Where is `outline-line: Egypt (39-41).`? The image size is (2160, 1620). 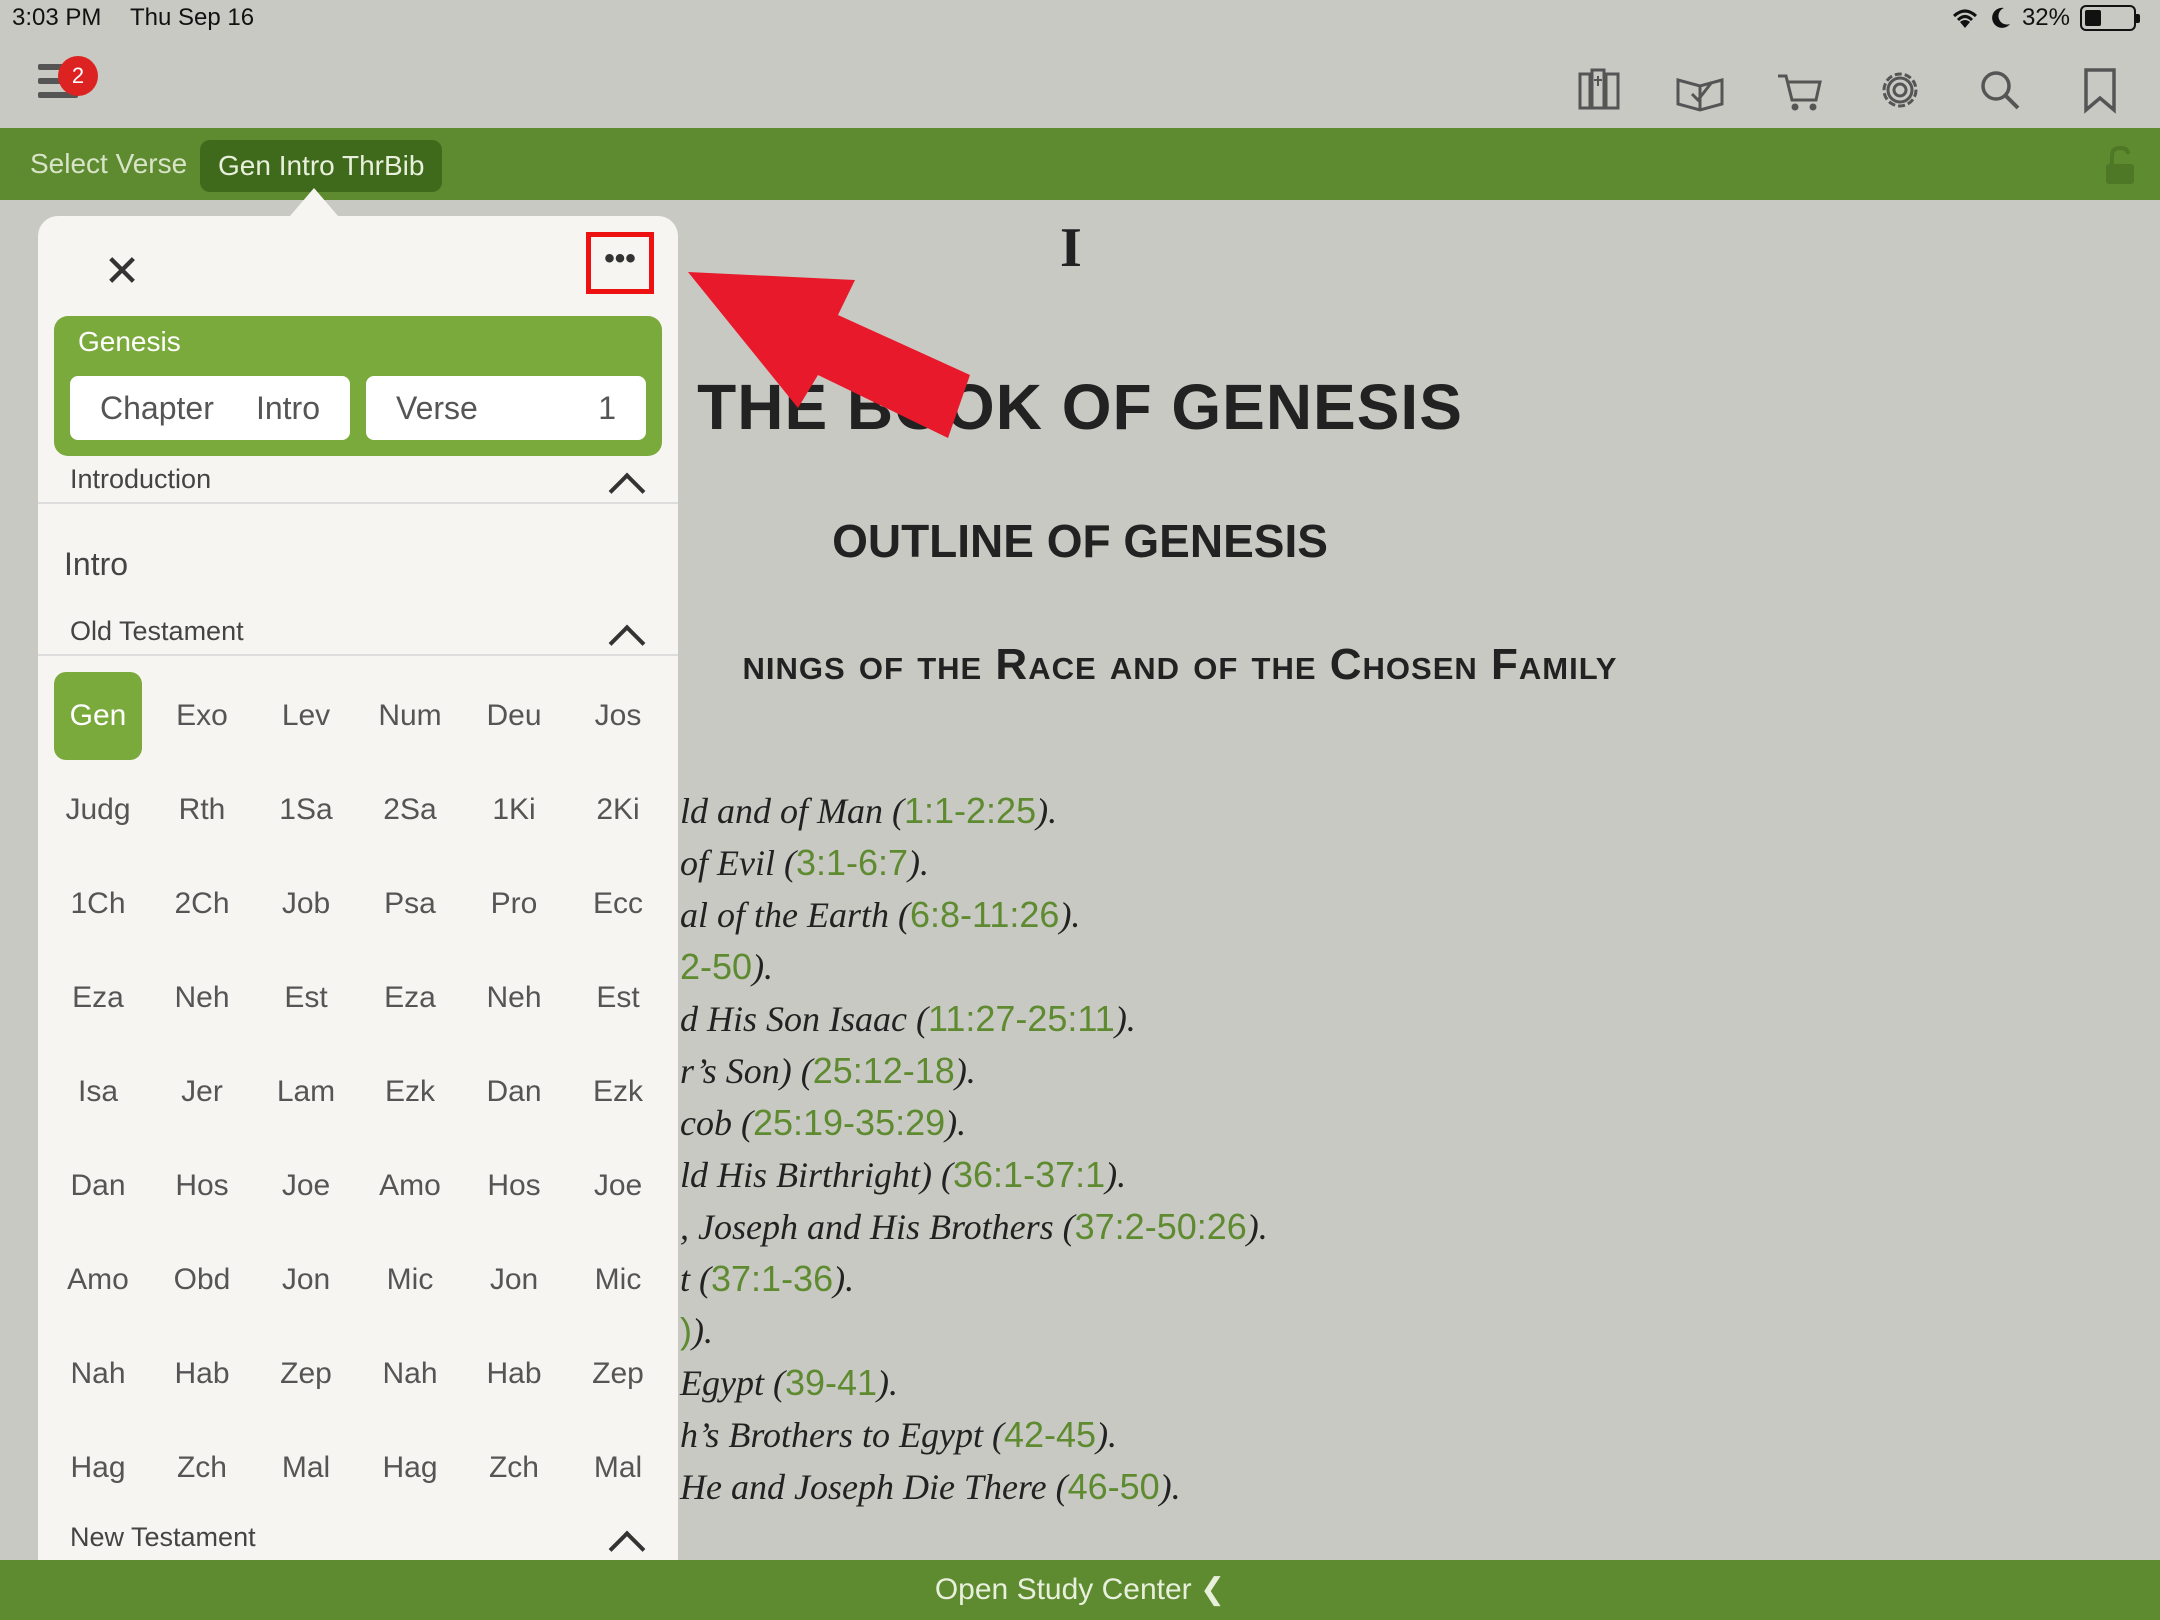 outline-line: Egypt (39-41). is located at coordinates (789, 1383).